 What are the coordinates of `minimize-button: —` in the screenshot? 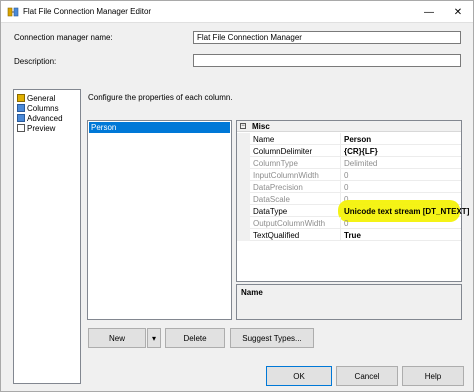 It's located at (429, 12).